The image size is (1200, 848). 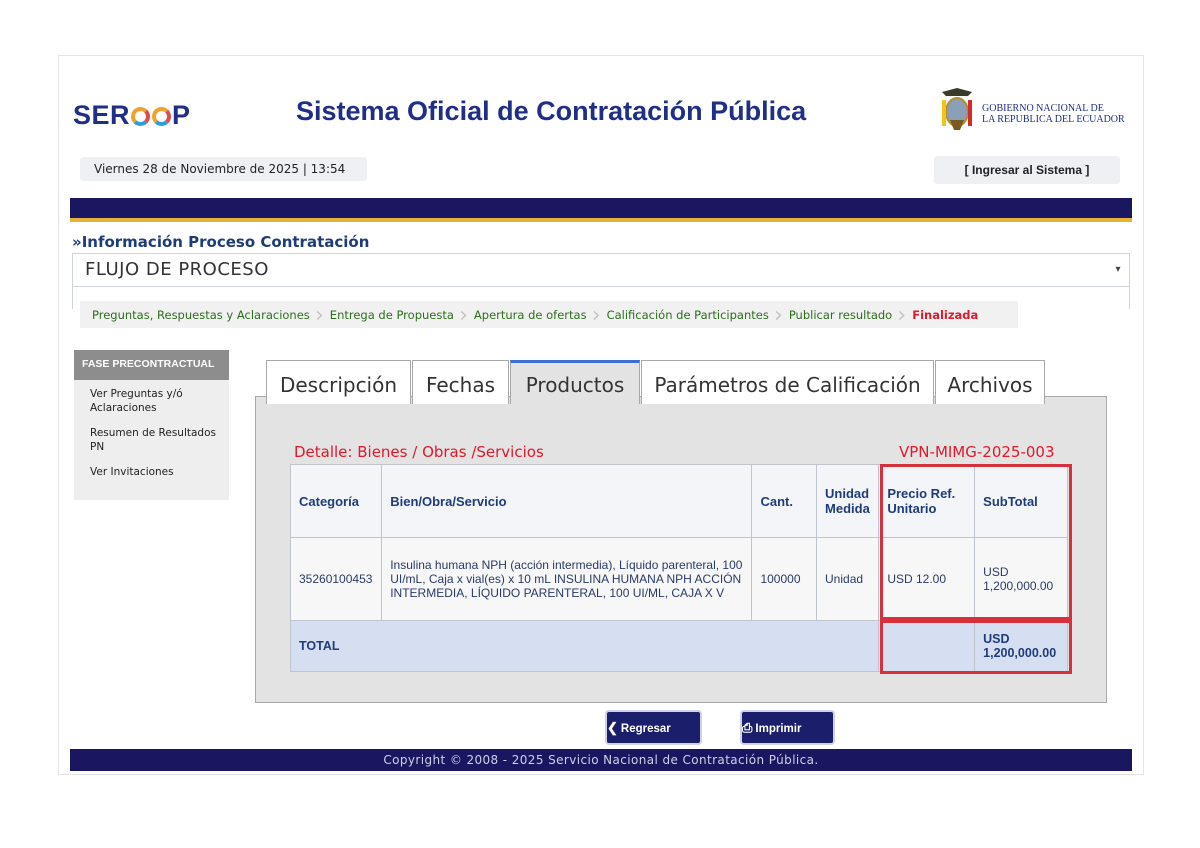 I want to click on logo-text-start: SER, so click(x=102, y=115).